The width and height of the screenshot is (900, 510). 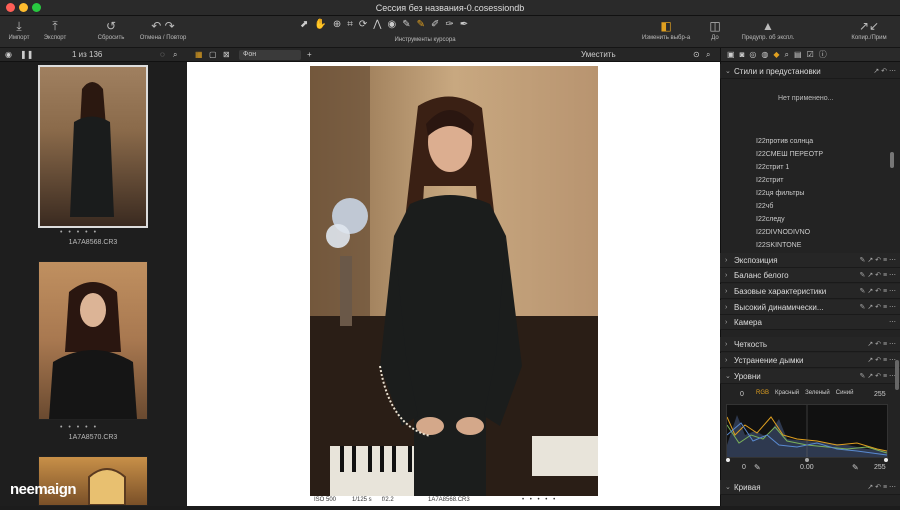 I want to click on single-view-icon: ▢, so click(x=213, y=55).